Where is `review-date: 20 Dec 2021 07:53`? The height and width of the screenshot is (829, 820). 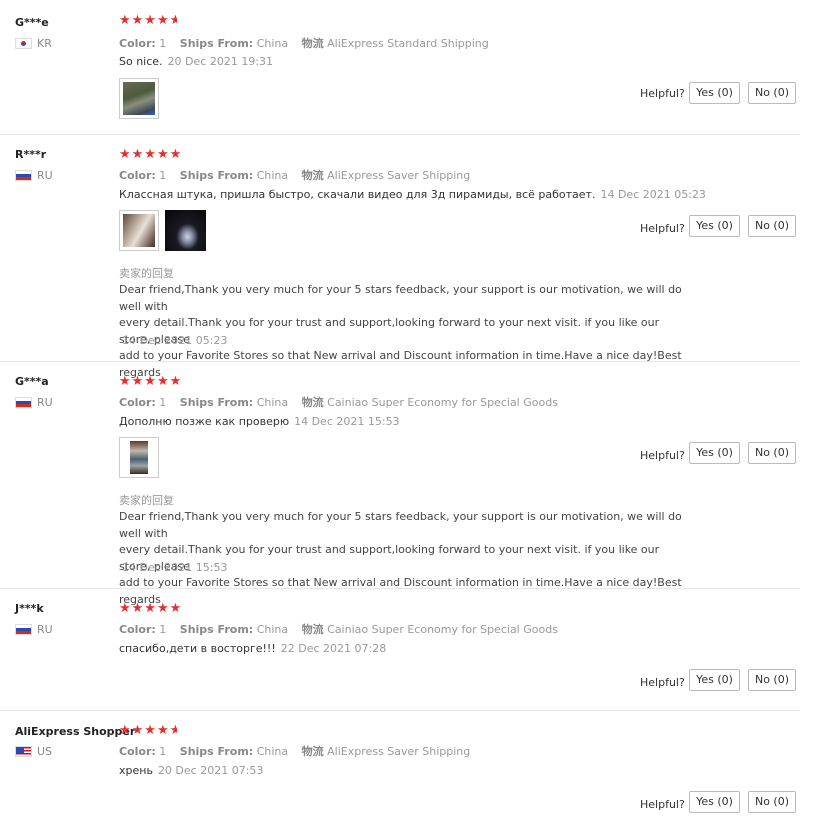
review-date: 20 Dec 2021 07:53 is located at coordinates (210, 770).